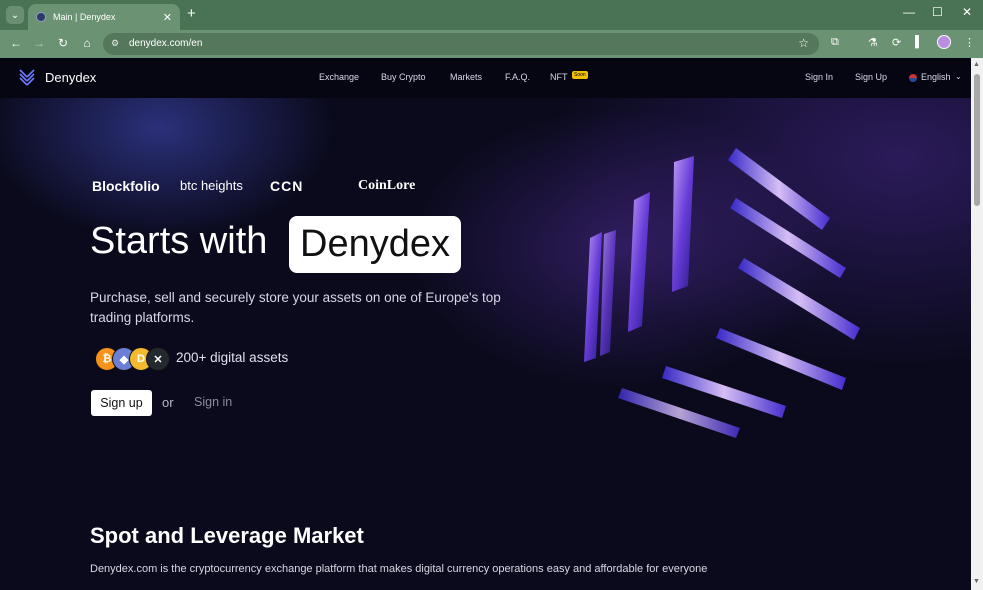 This screenshot has width=983, height=590. What do you see at coordinates (919, 42) in the screenshot?
I see `side-panel-icon: ▌` at bounding box center [919, 42].